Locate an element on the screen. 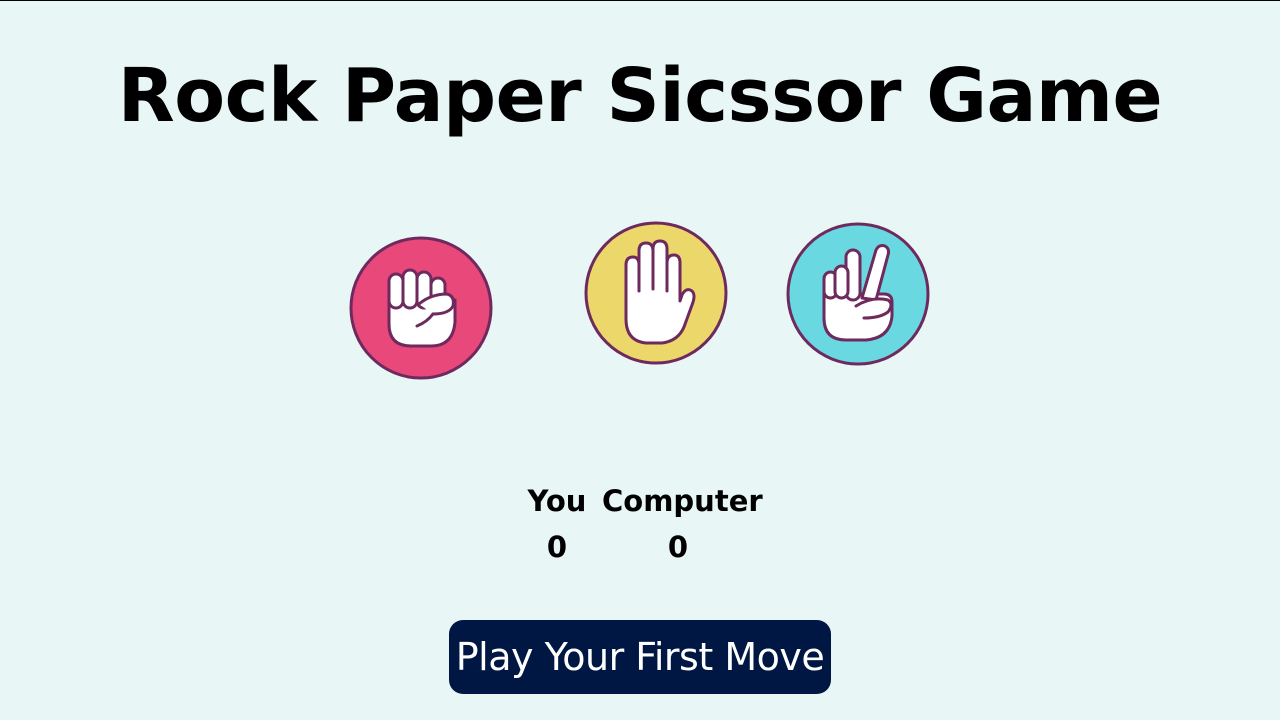  score-board: You 0 Computer 0 is located at coordinates (641, 526).